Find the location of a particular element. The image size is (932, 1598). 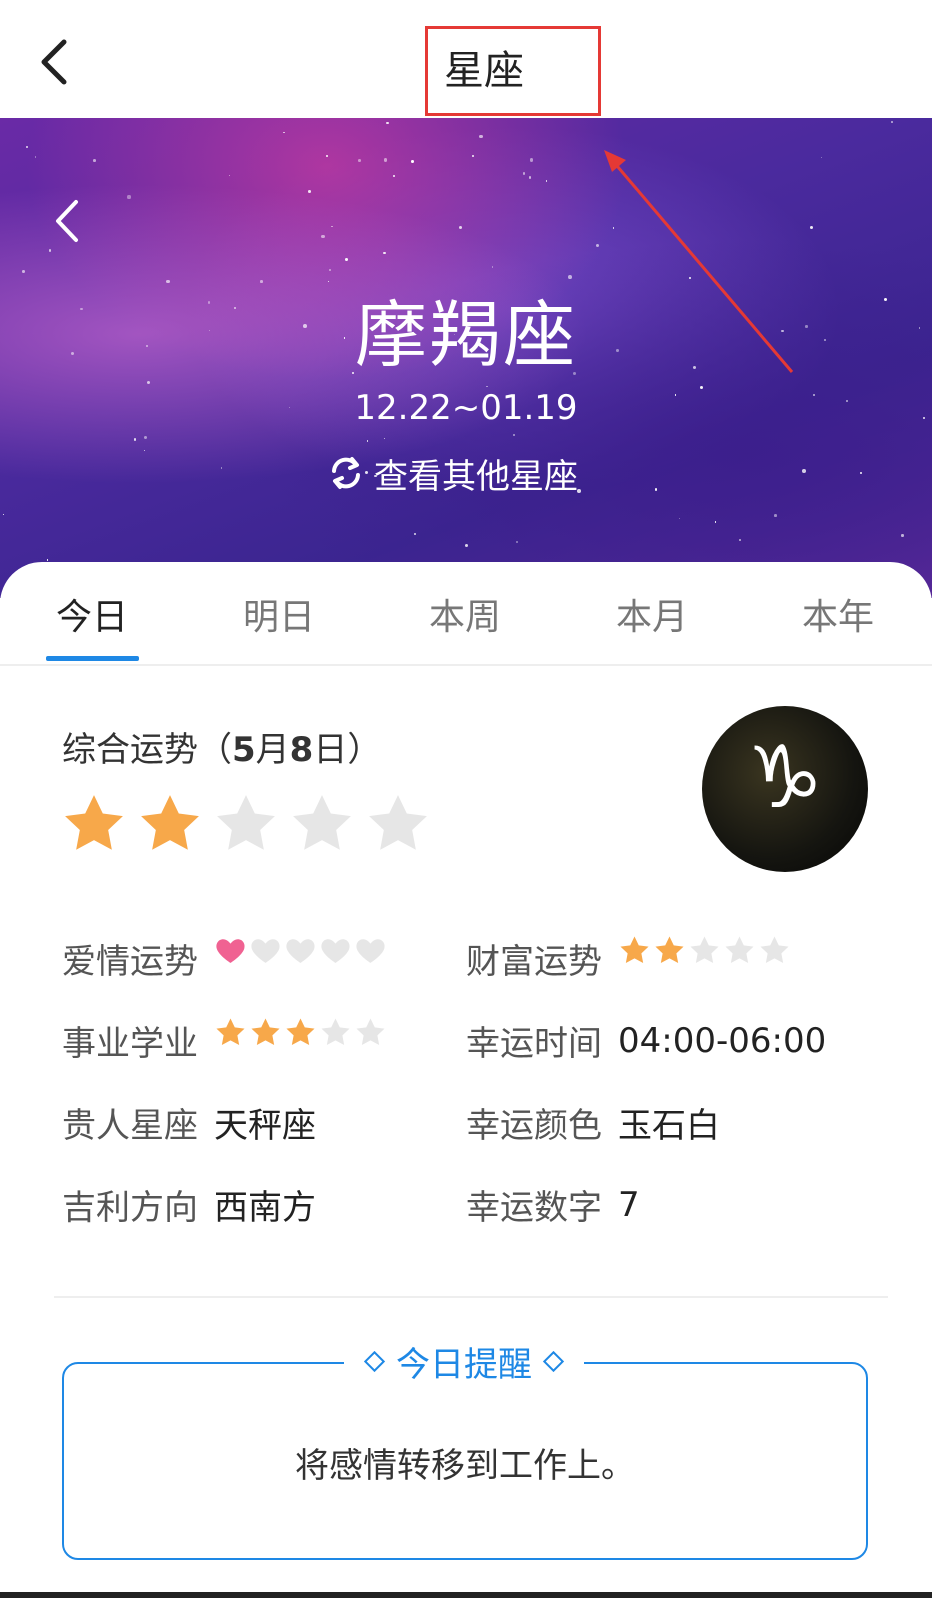

lucky-number-value: 7 is located at coordinates (629, 1204).